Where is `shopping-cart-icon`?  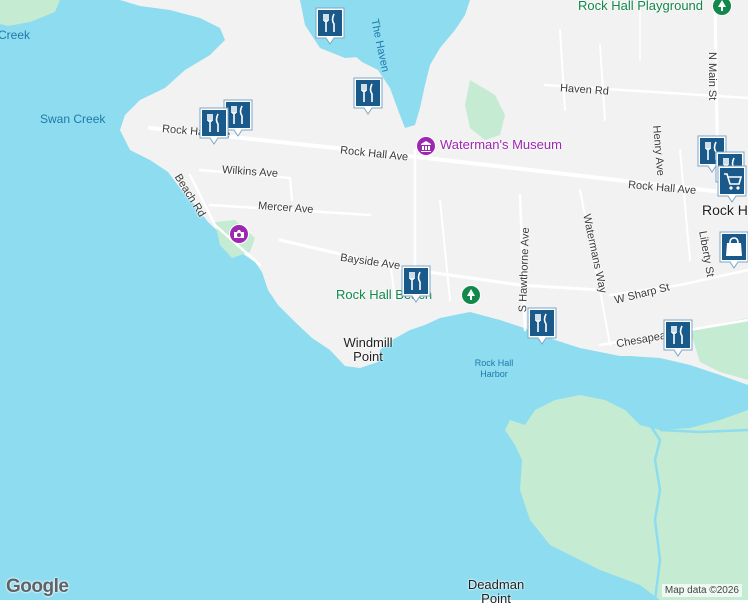 shopping-cart-icon is located at coordinates (732, 184).